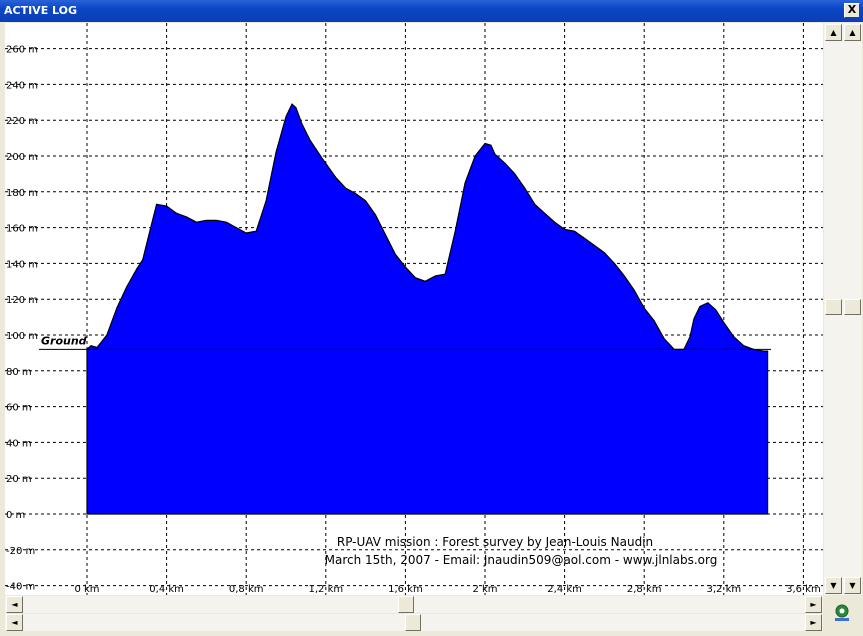 The width and height of the screenshot is (863, 636). Describe the element at coordinates (406, 604) in the screenshot. I see `horizontal-scroll-thumb` at that location.